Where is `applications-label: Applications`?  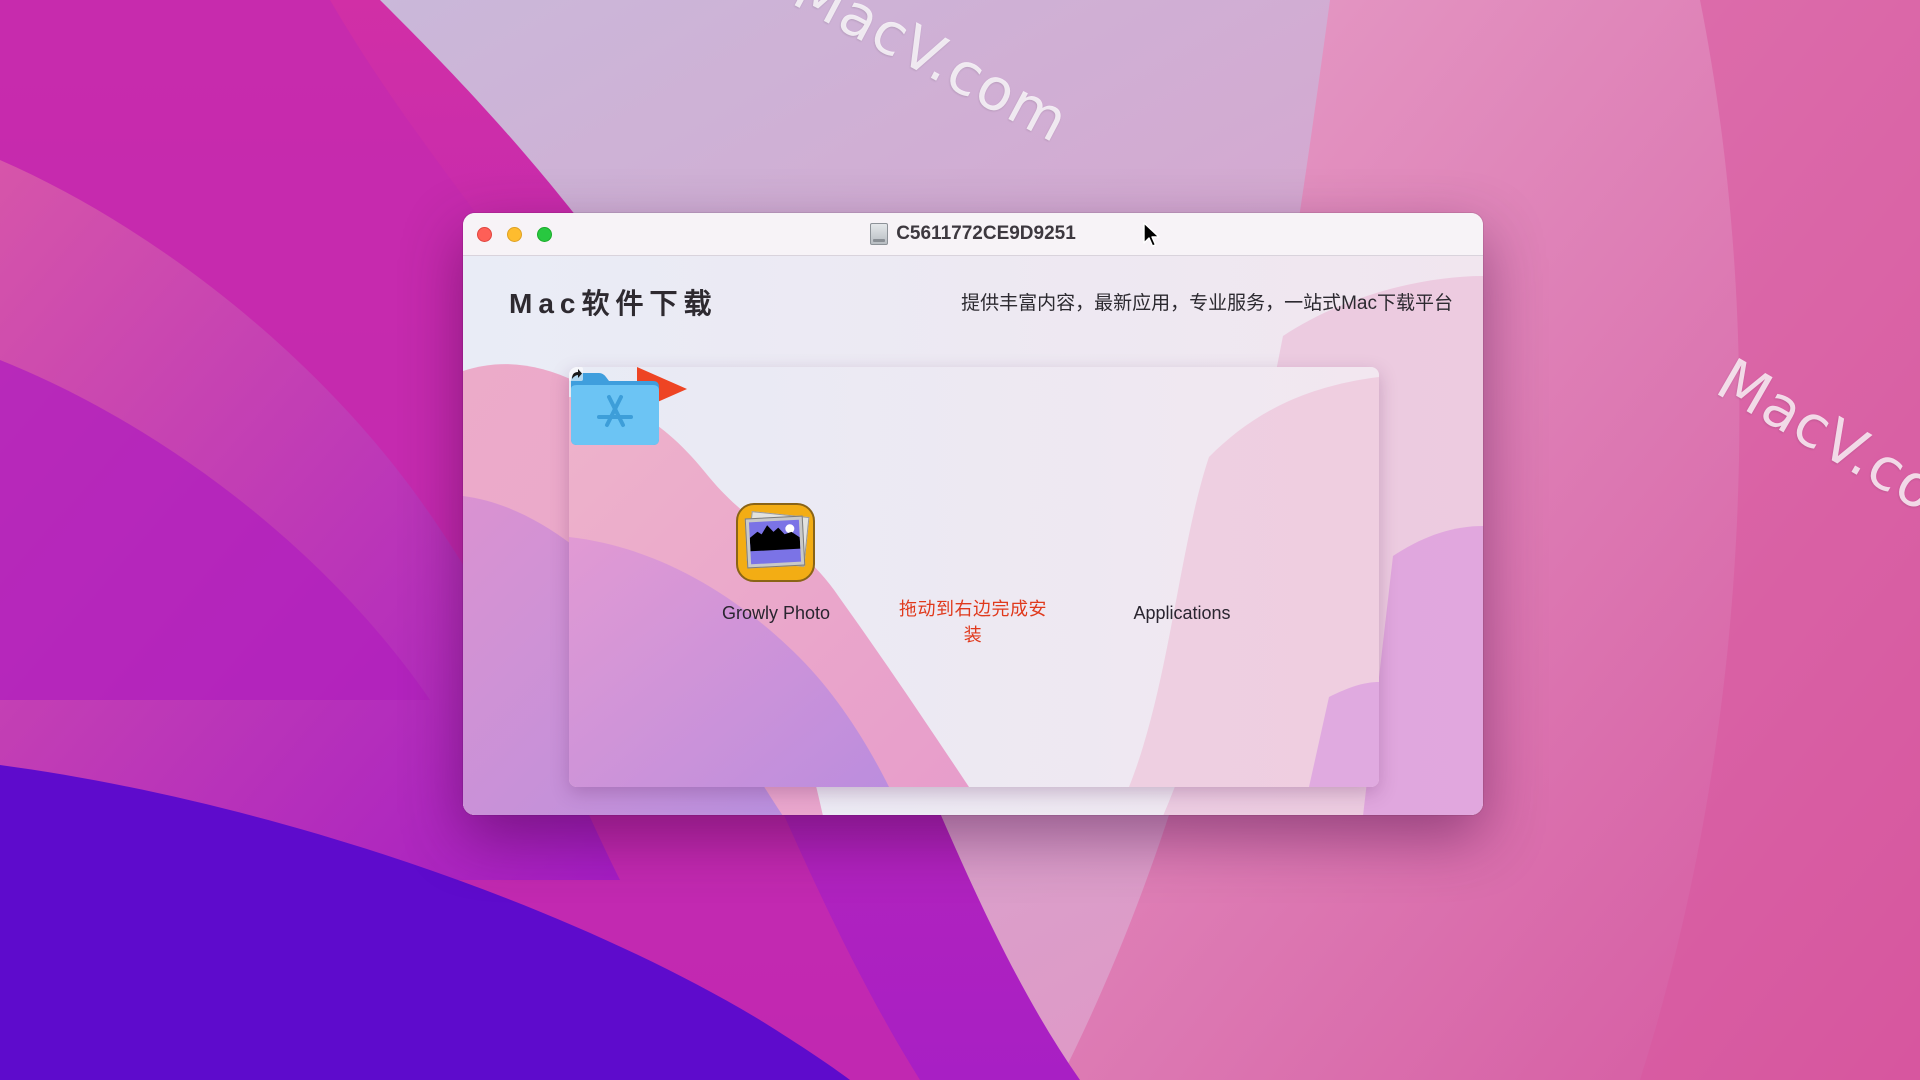 applications-label: Applications is located at coordinates (1182, 613).